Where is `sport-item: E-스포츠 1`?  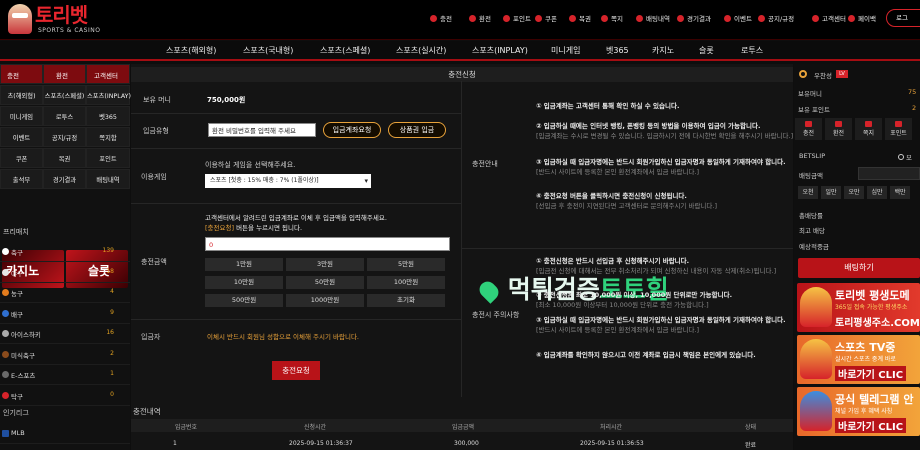 sport-item: E-스포츠 1 is located at coordinates (65, 375).